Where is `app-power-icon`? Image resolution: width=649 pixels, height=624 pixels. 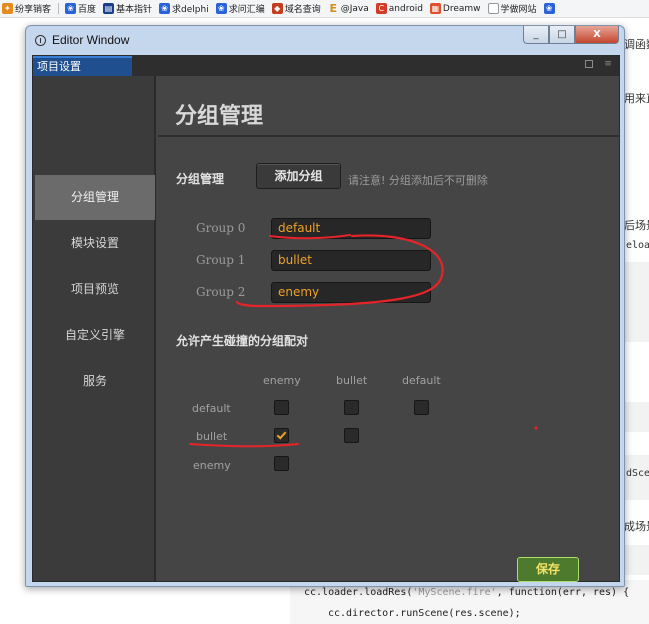
app-power-icon is located at coordinates (40, 40).